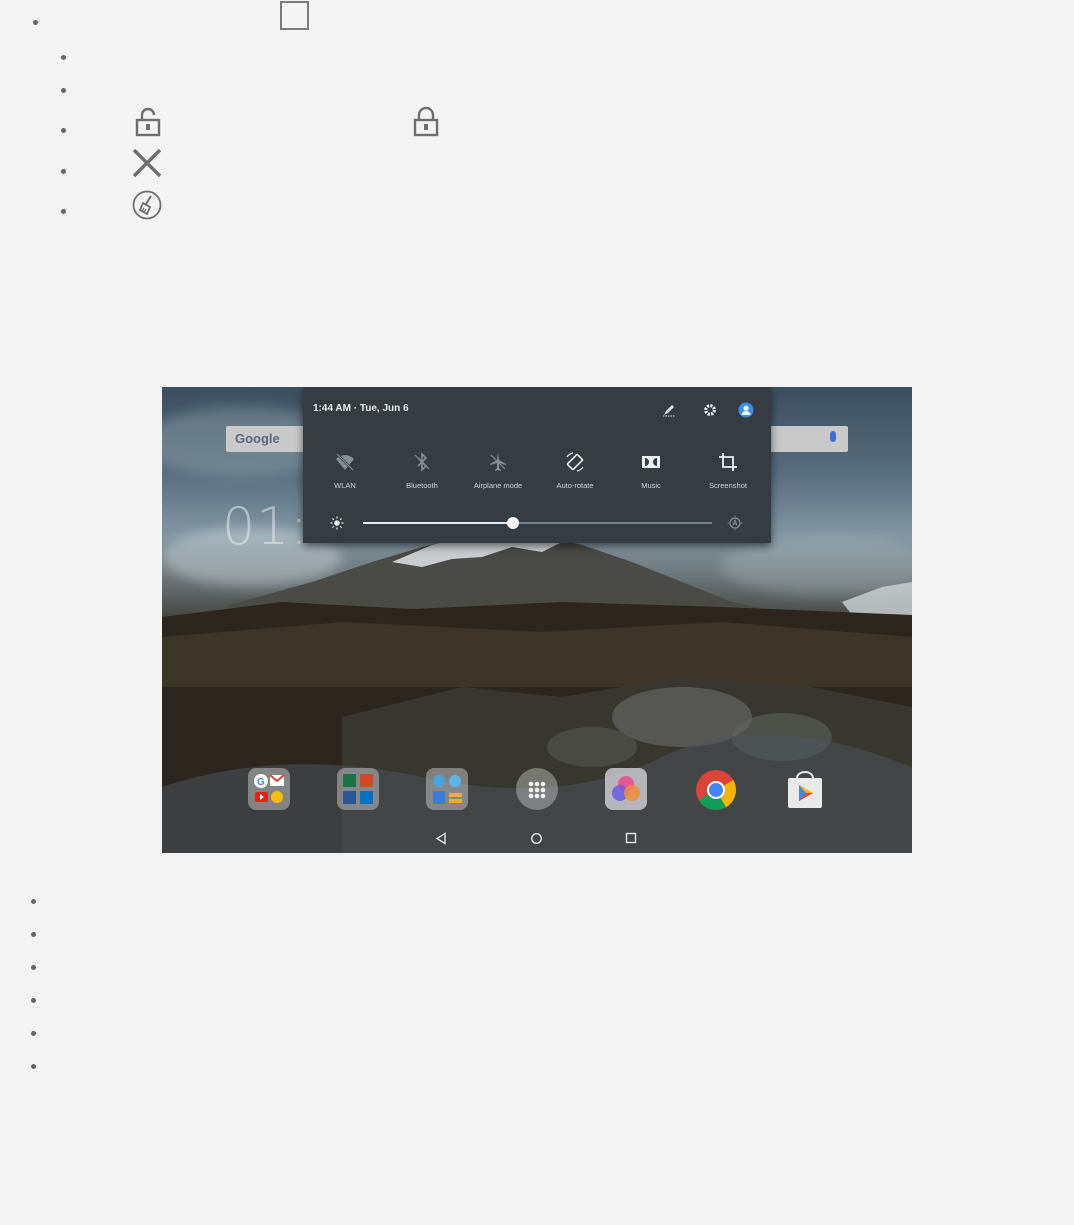 This screenshot has width=1074, height=1225. Describe the element at coordinates (498, 485) in the screenshot. I see `tile-label: Airplane mode` at that location.